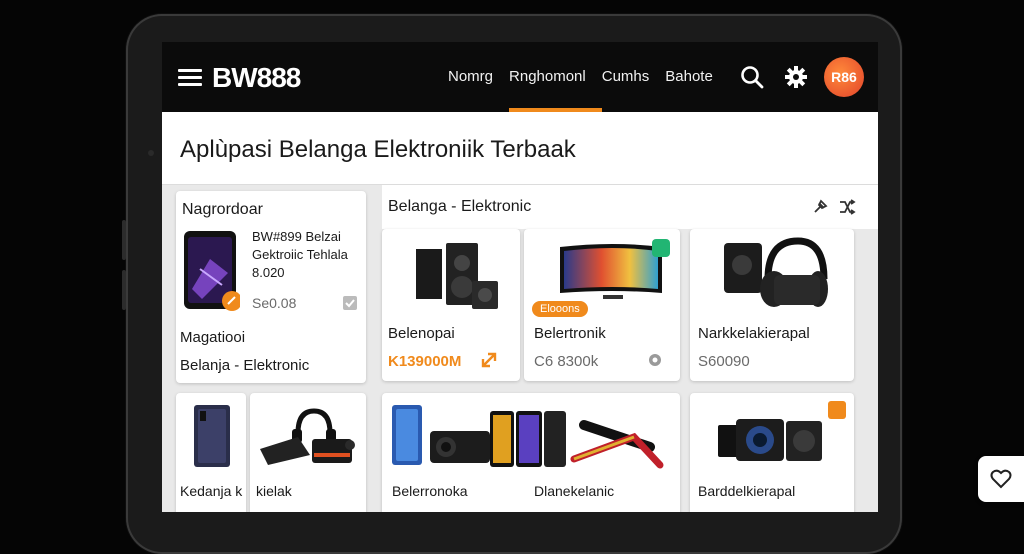  What do you see at coordinates (268, 272) in the screenshot?
I see `featured-title-3: 8.020` at bounding box center [268, 272].